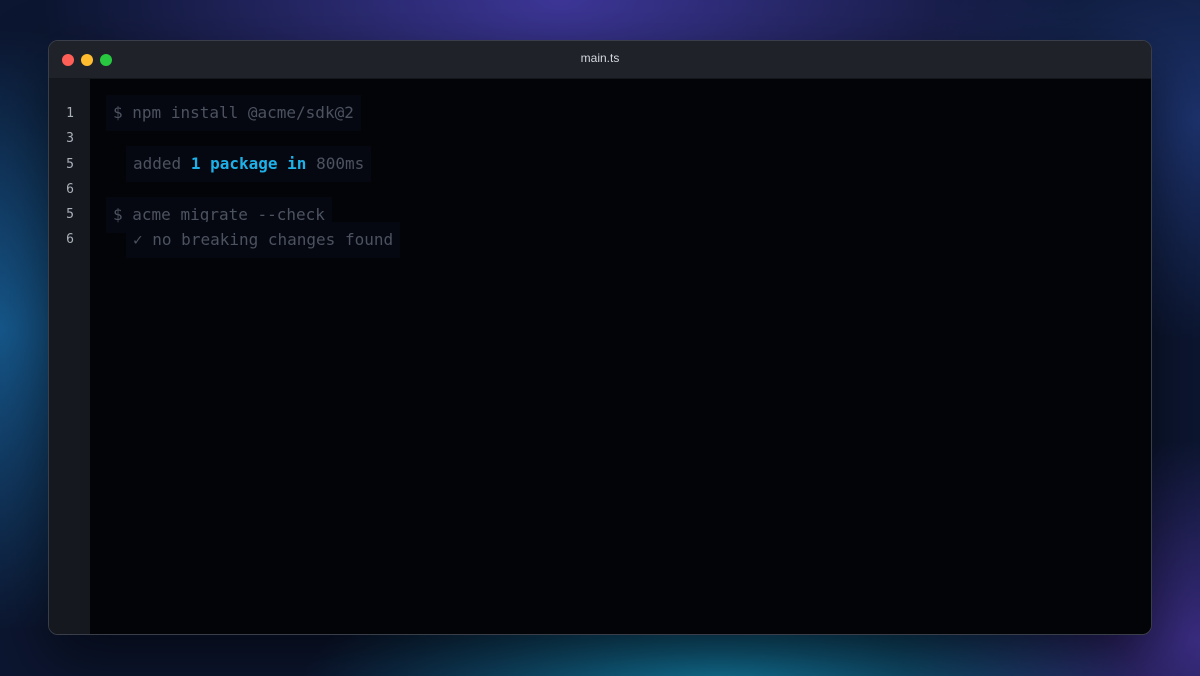 Image resolution: width=1200 pixels, height=676 pixels. I want to click on command-line-install: $ npm install @acme/sdk@2, so click(233, 113).